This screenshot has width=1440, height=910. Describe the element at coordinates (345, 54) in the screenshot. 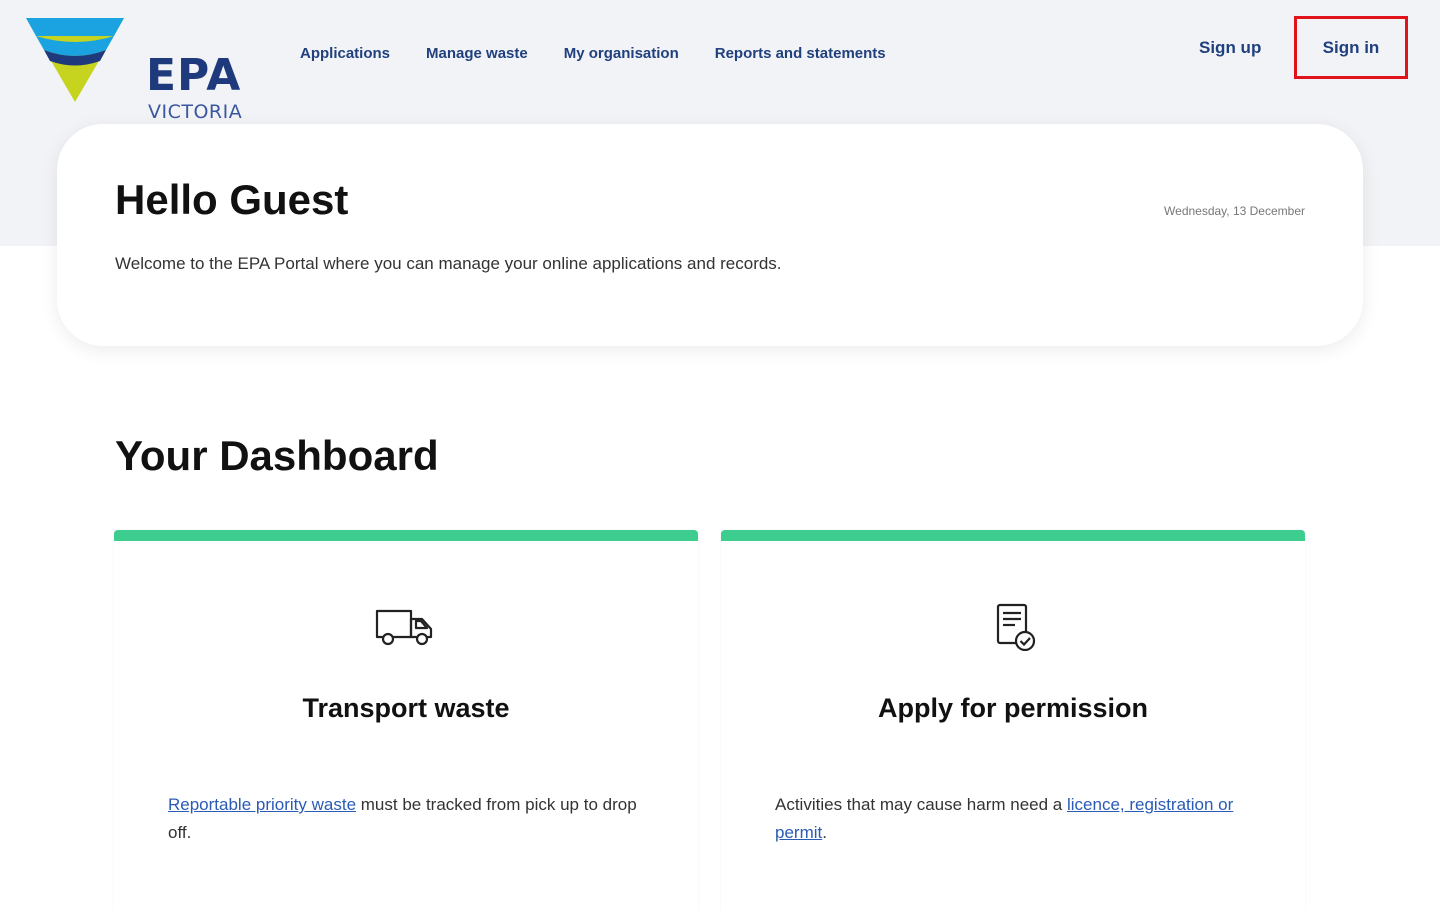

I see `nav-item-applications: Applications` at that location.